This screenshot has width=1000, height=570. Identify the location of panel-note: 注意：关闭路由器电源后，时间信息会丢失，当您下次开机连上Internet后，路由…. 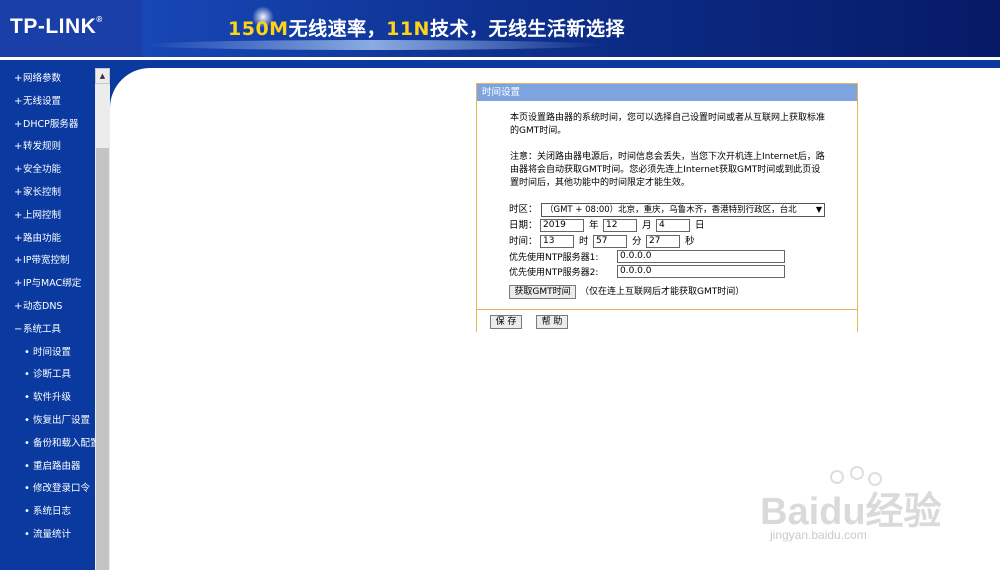
(667, 170).